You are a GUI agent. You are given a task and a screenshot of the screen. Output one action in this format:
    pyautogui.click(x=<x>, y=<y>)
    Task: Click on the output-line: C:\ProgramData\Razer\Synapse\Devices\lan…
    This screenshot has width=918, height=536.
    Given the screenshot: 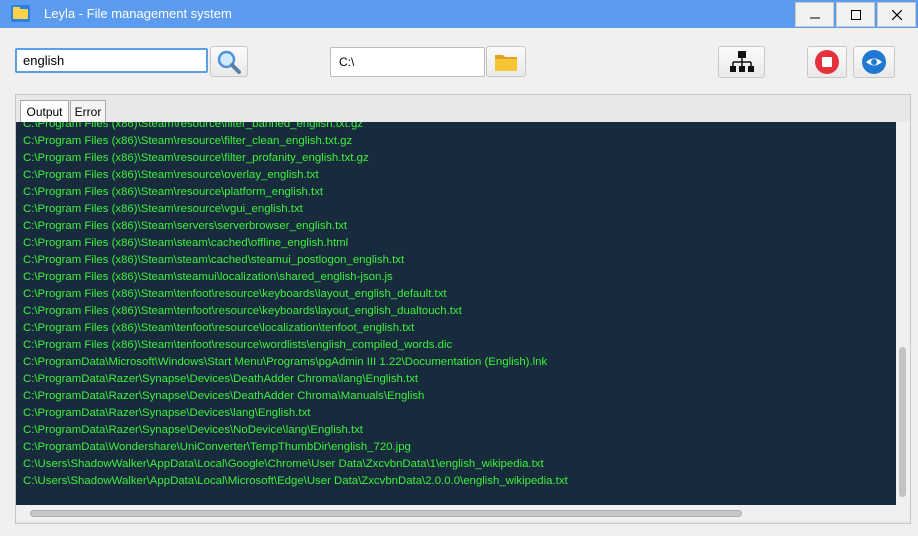 What is the action you would take?
    pyautogui.click(x=167, y=413)
    